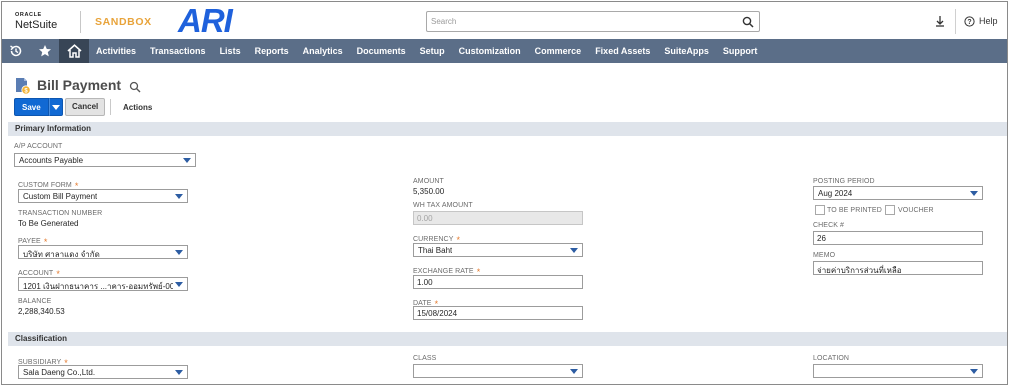 The width and height of the screenshot is (1010, 388). Describe the element at coordinates (33, 242) in the screenshot. I see `payee-label: PAYEE *` at that location.